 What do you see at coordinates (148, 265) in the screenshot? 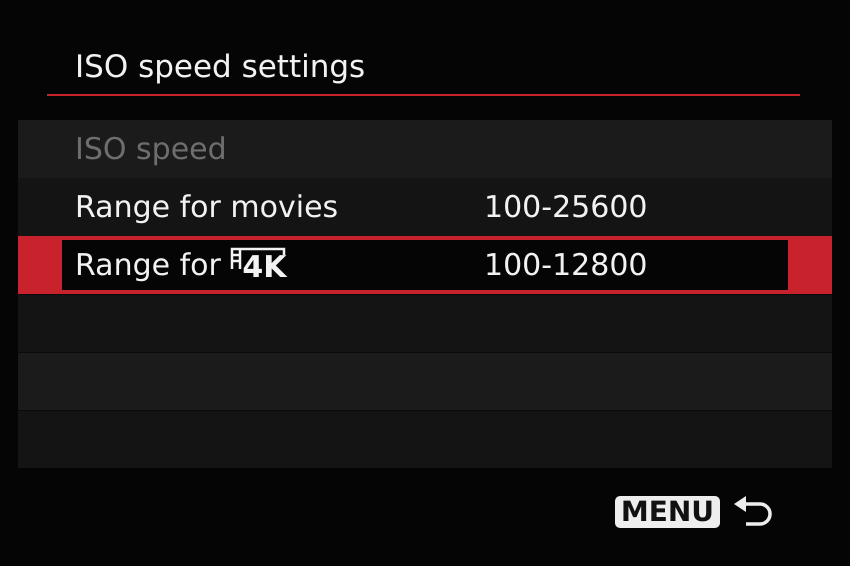
I see `label-text: Range for` at bounding box center [148, 265].